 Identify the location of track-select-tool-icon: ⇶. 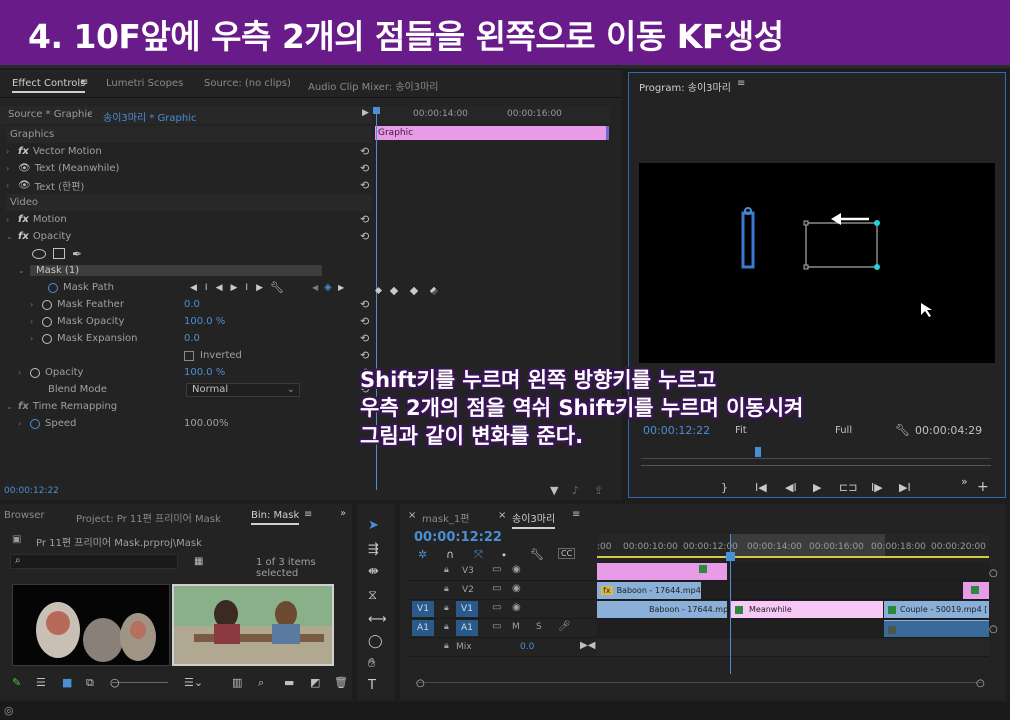
(373, 549).